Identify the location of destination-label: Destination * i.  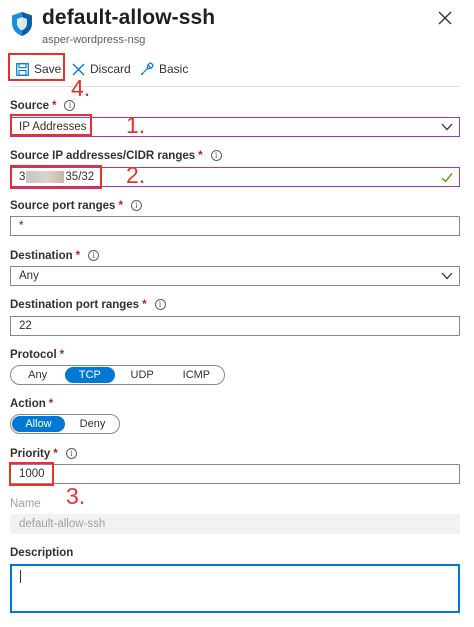
(55, 256).